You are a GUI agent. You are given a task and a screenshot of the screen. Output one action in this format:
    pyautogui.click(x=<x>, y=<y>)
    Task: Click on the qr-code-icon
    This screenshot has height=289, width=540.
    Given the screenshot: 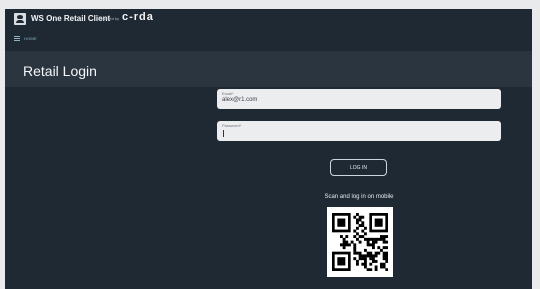 What is the action you would take?
    pyautogui.click(x=360, y=242)
    